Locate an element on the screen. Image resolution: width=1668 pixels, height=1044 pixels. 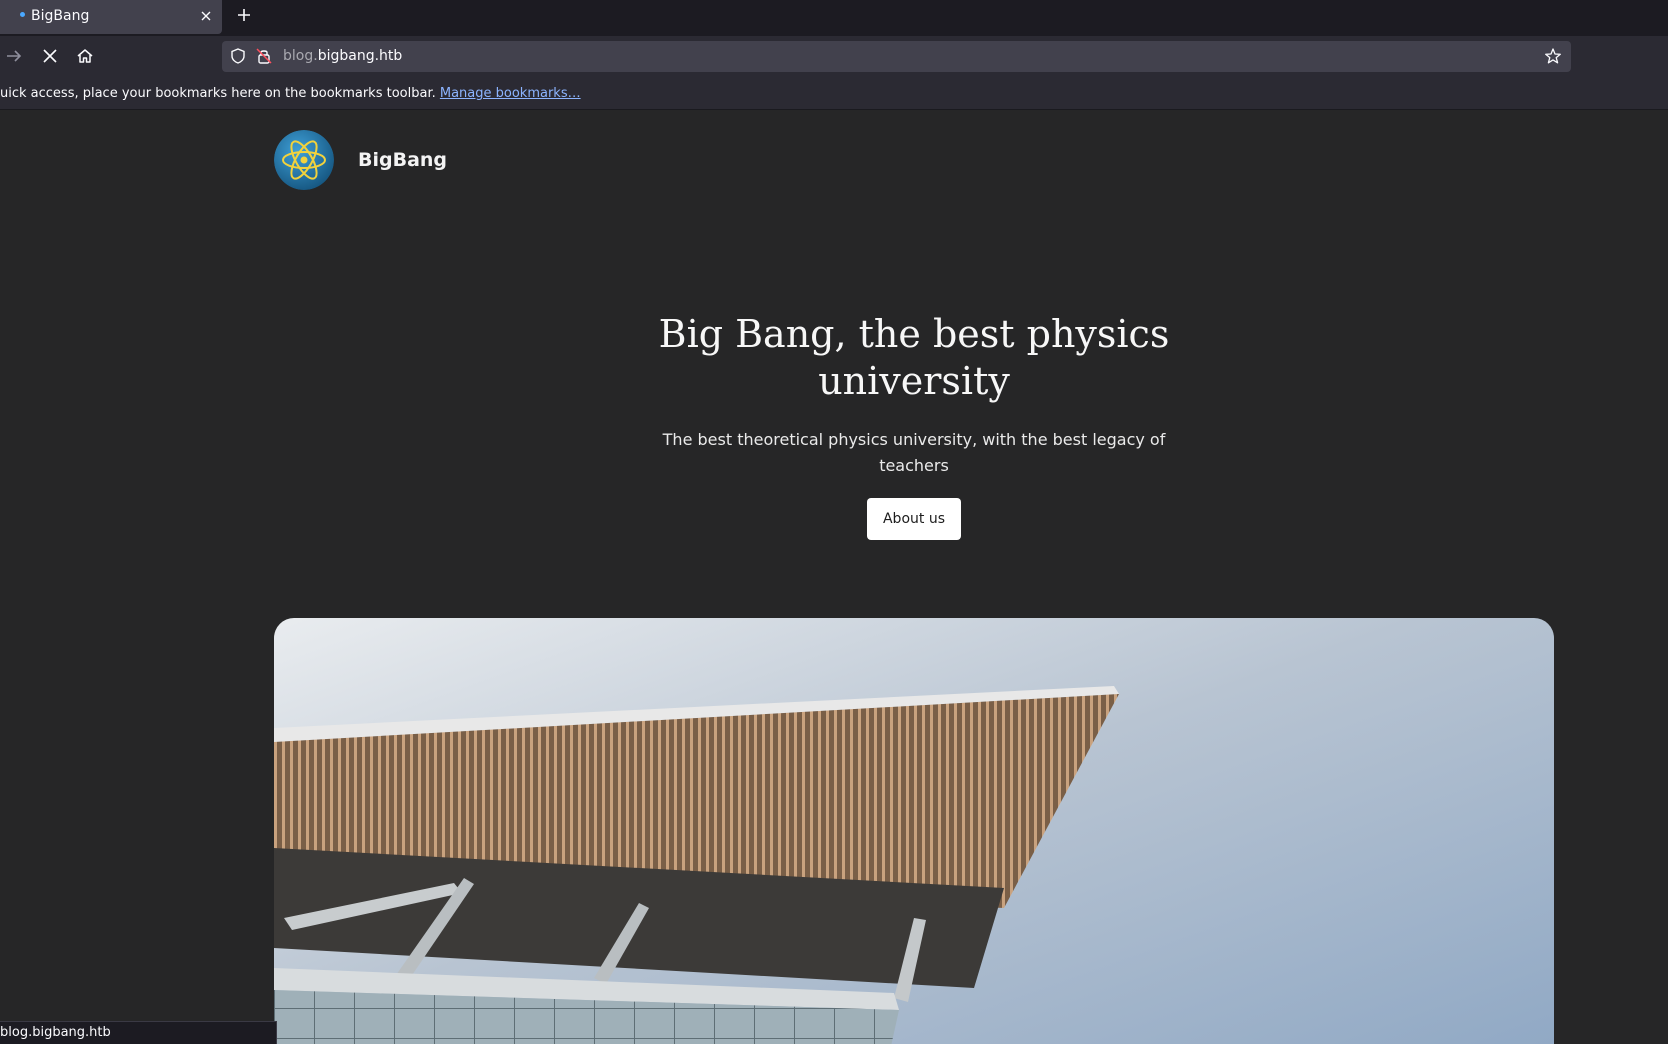
tab-bigbang: BigBang is located at coordinates (111, 17).